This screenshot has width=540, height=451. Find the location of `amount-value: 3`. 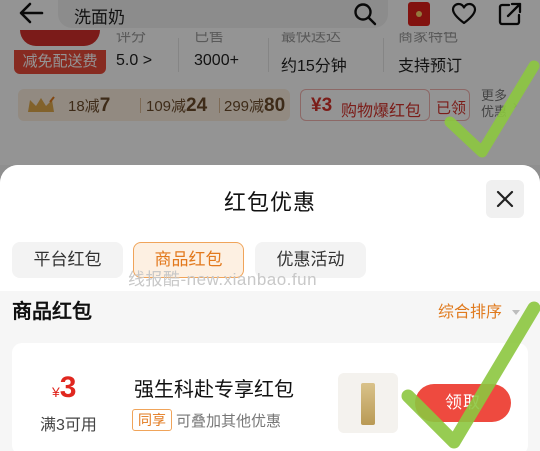

amount-value: 3 is located at coordinates (68, 387).